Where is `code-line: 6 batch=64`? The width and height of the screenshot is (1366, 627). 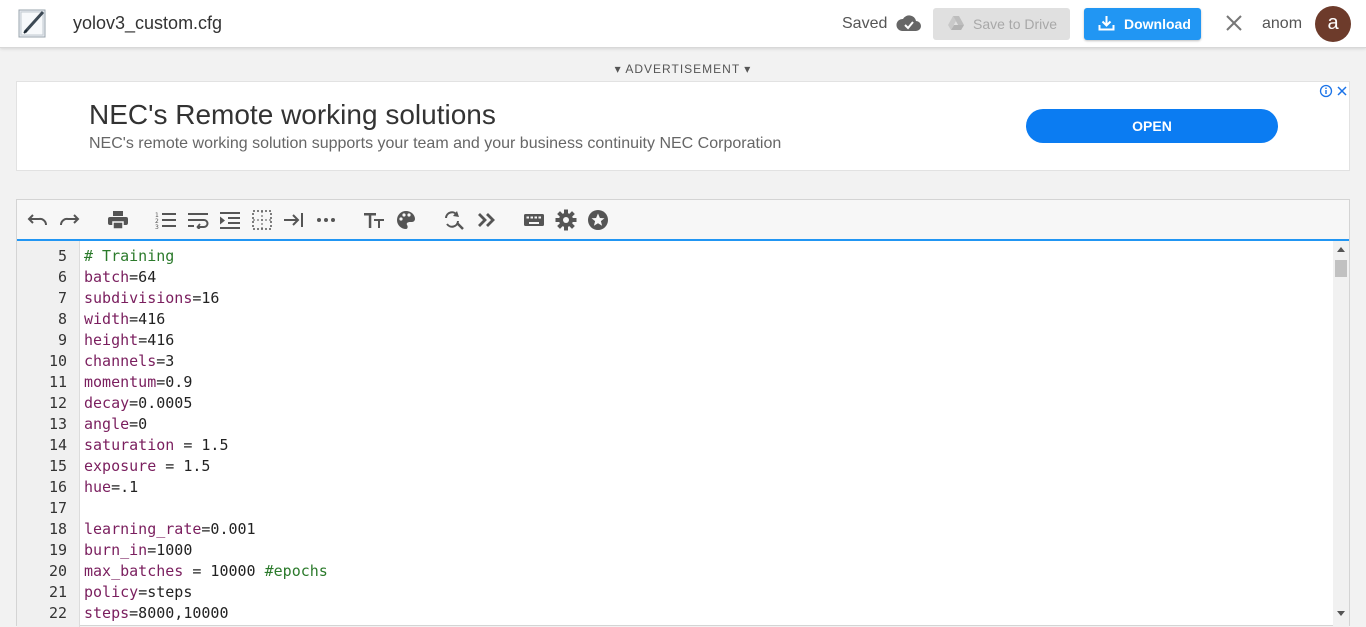
code-line: 6 batch=64 is located at coordinates (675, 277).